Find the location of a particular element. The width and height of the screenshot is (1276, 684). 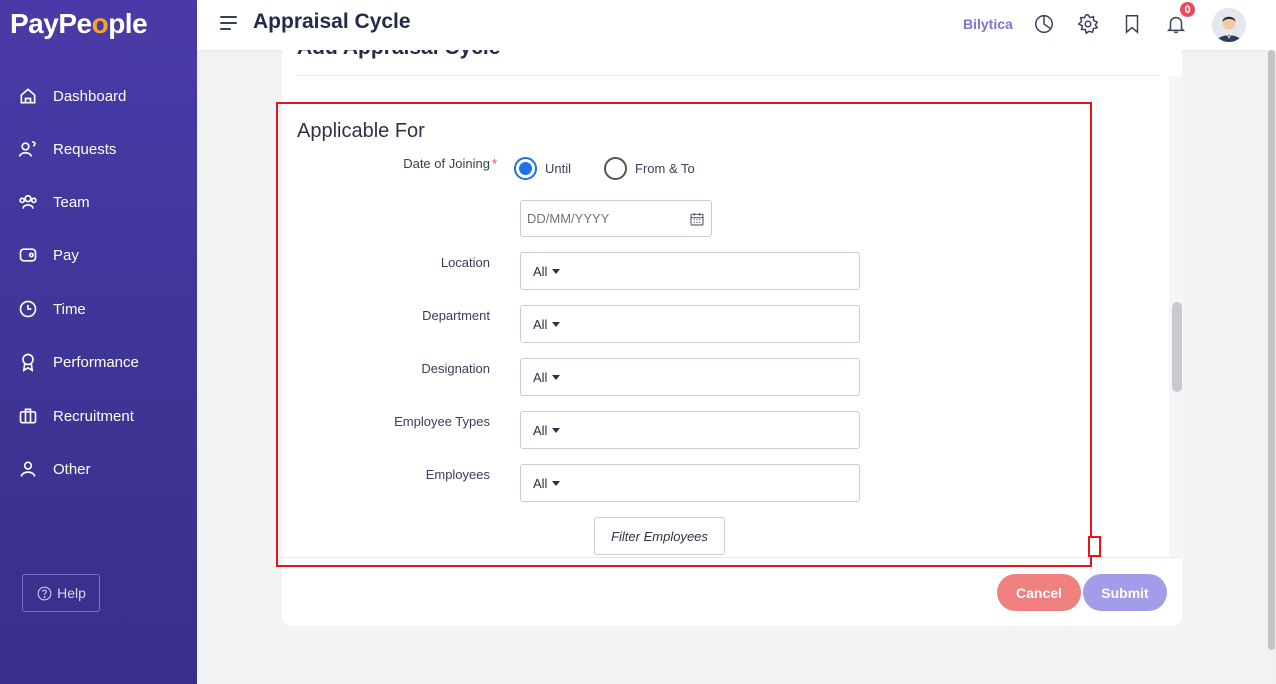

sidebar-item-performance: Performance is located at coordinates (78, 362).